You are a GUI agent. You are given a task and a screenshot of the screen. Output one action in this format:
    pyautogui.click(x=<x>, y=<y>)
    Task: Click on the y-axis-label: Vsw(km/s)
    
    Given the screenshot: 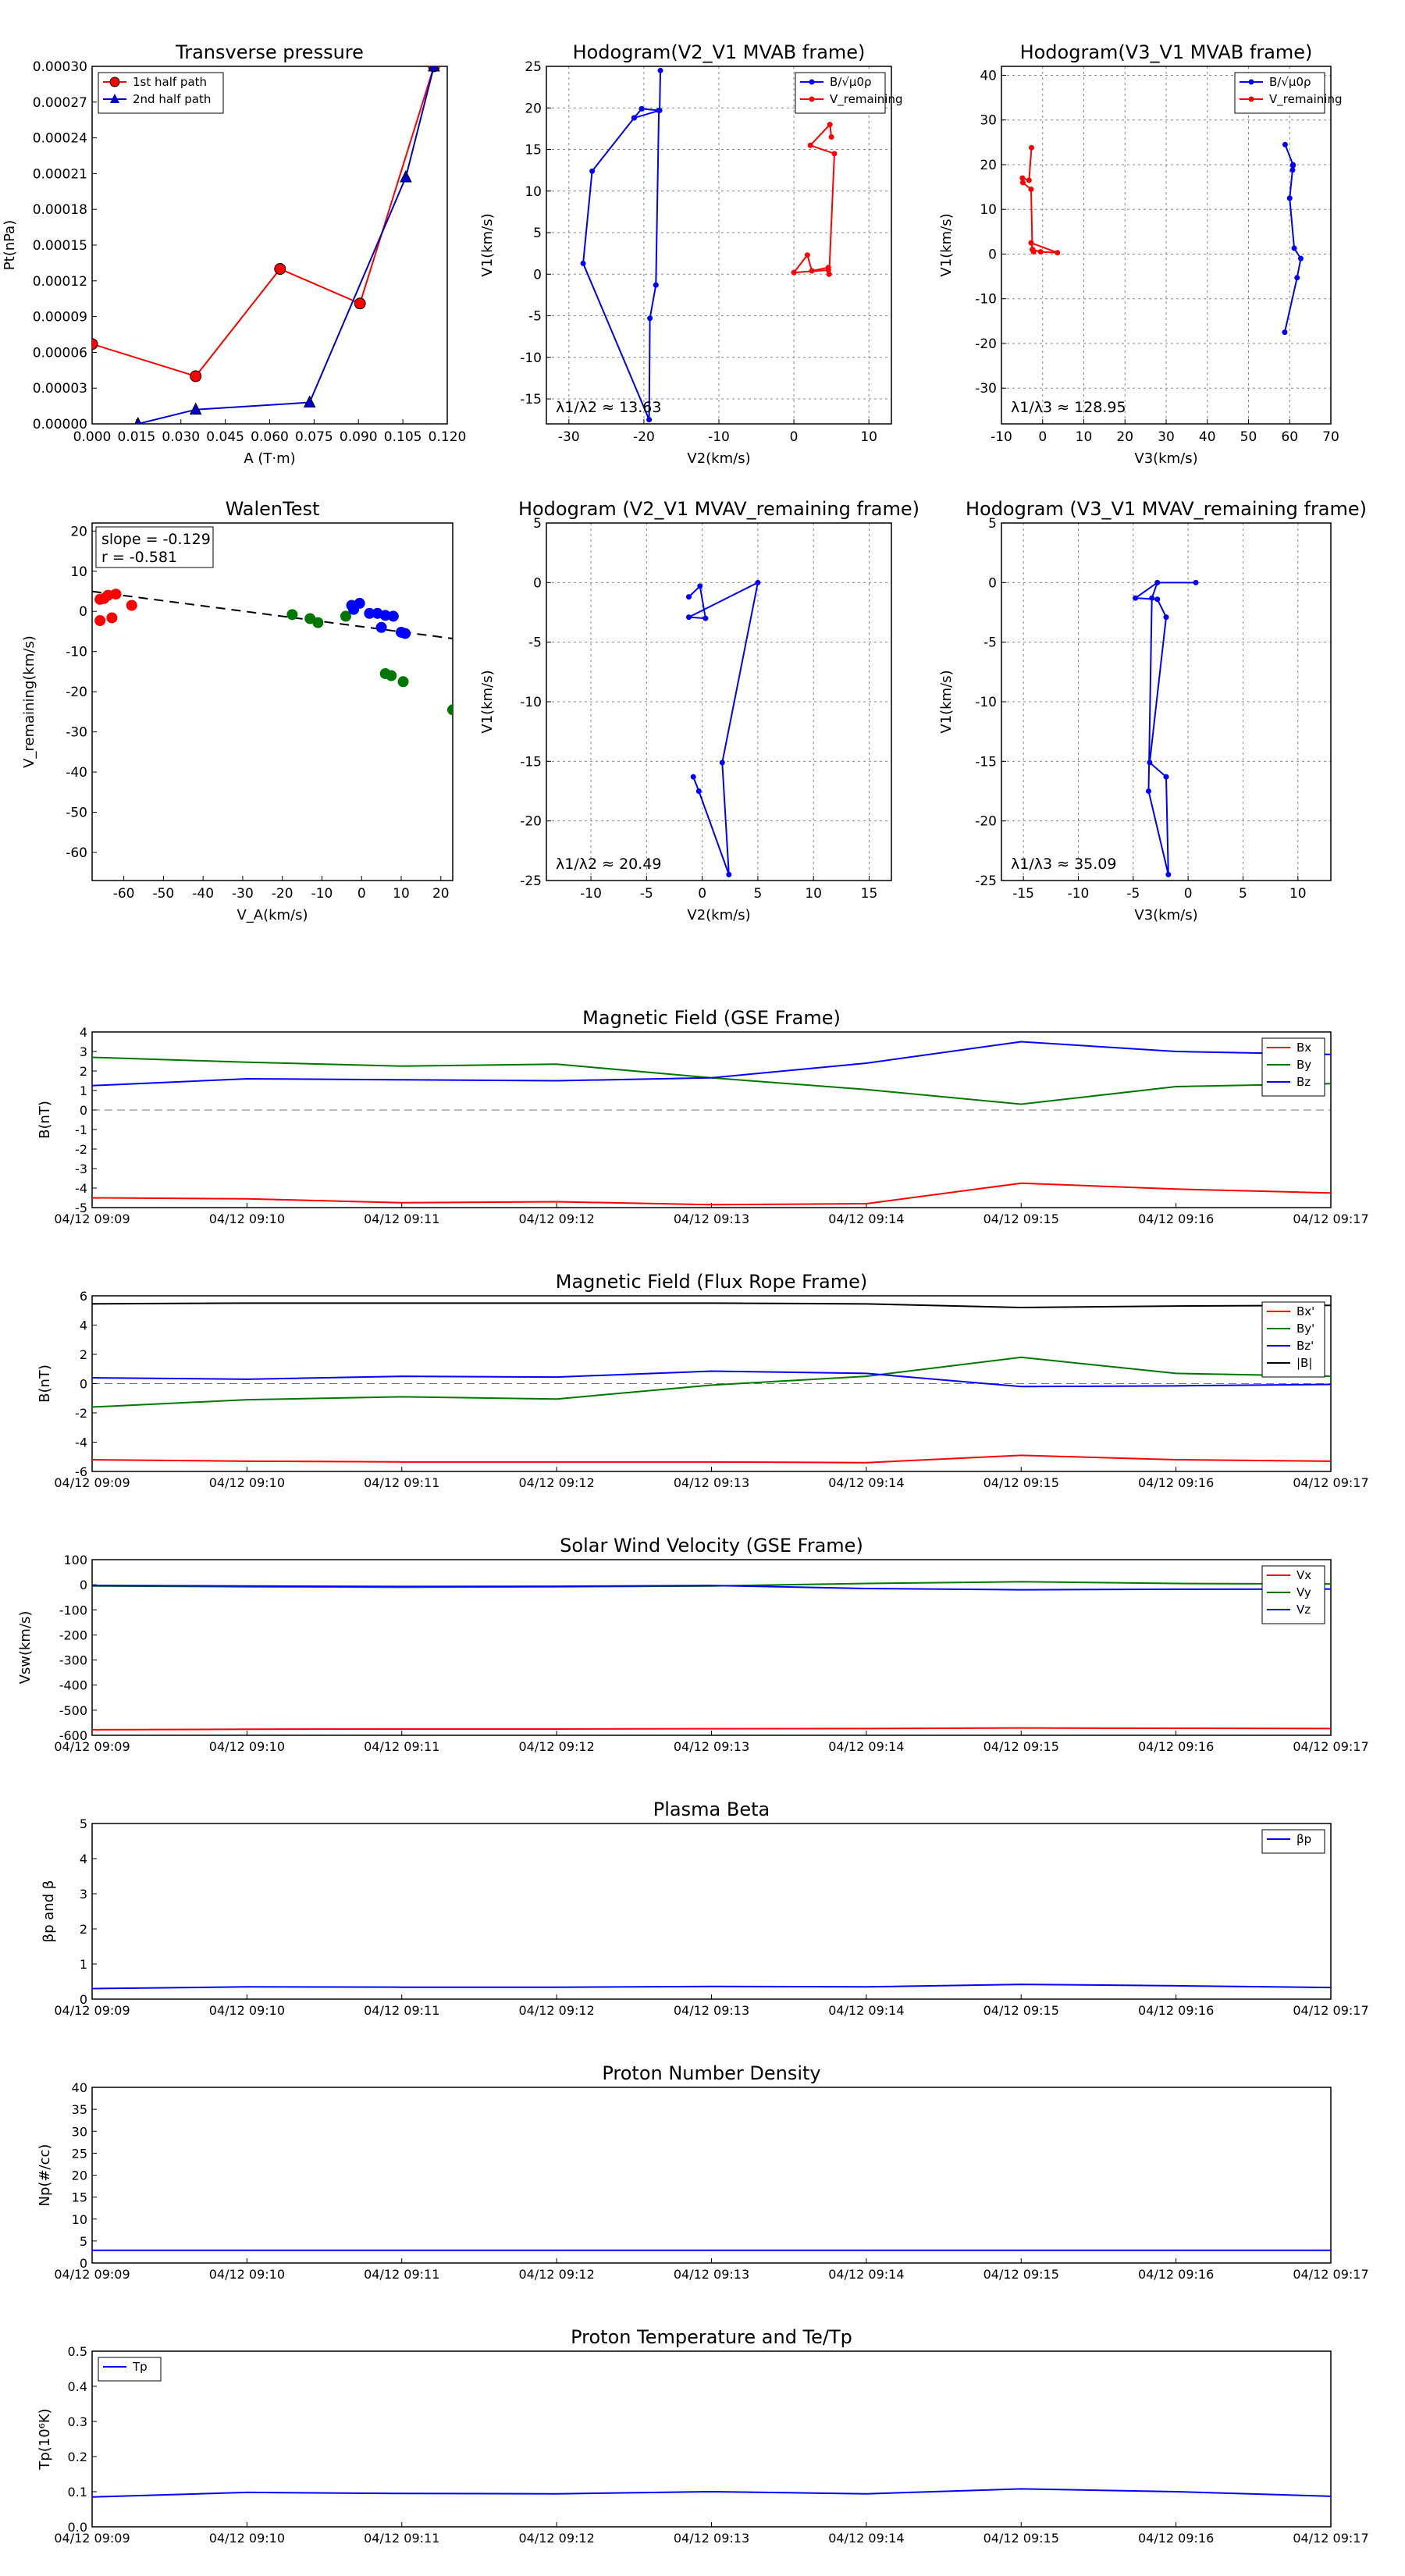 What is the action you would take?
    pyautogui.click(x=26, y=1648)
    